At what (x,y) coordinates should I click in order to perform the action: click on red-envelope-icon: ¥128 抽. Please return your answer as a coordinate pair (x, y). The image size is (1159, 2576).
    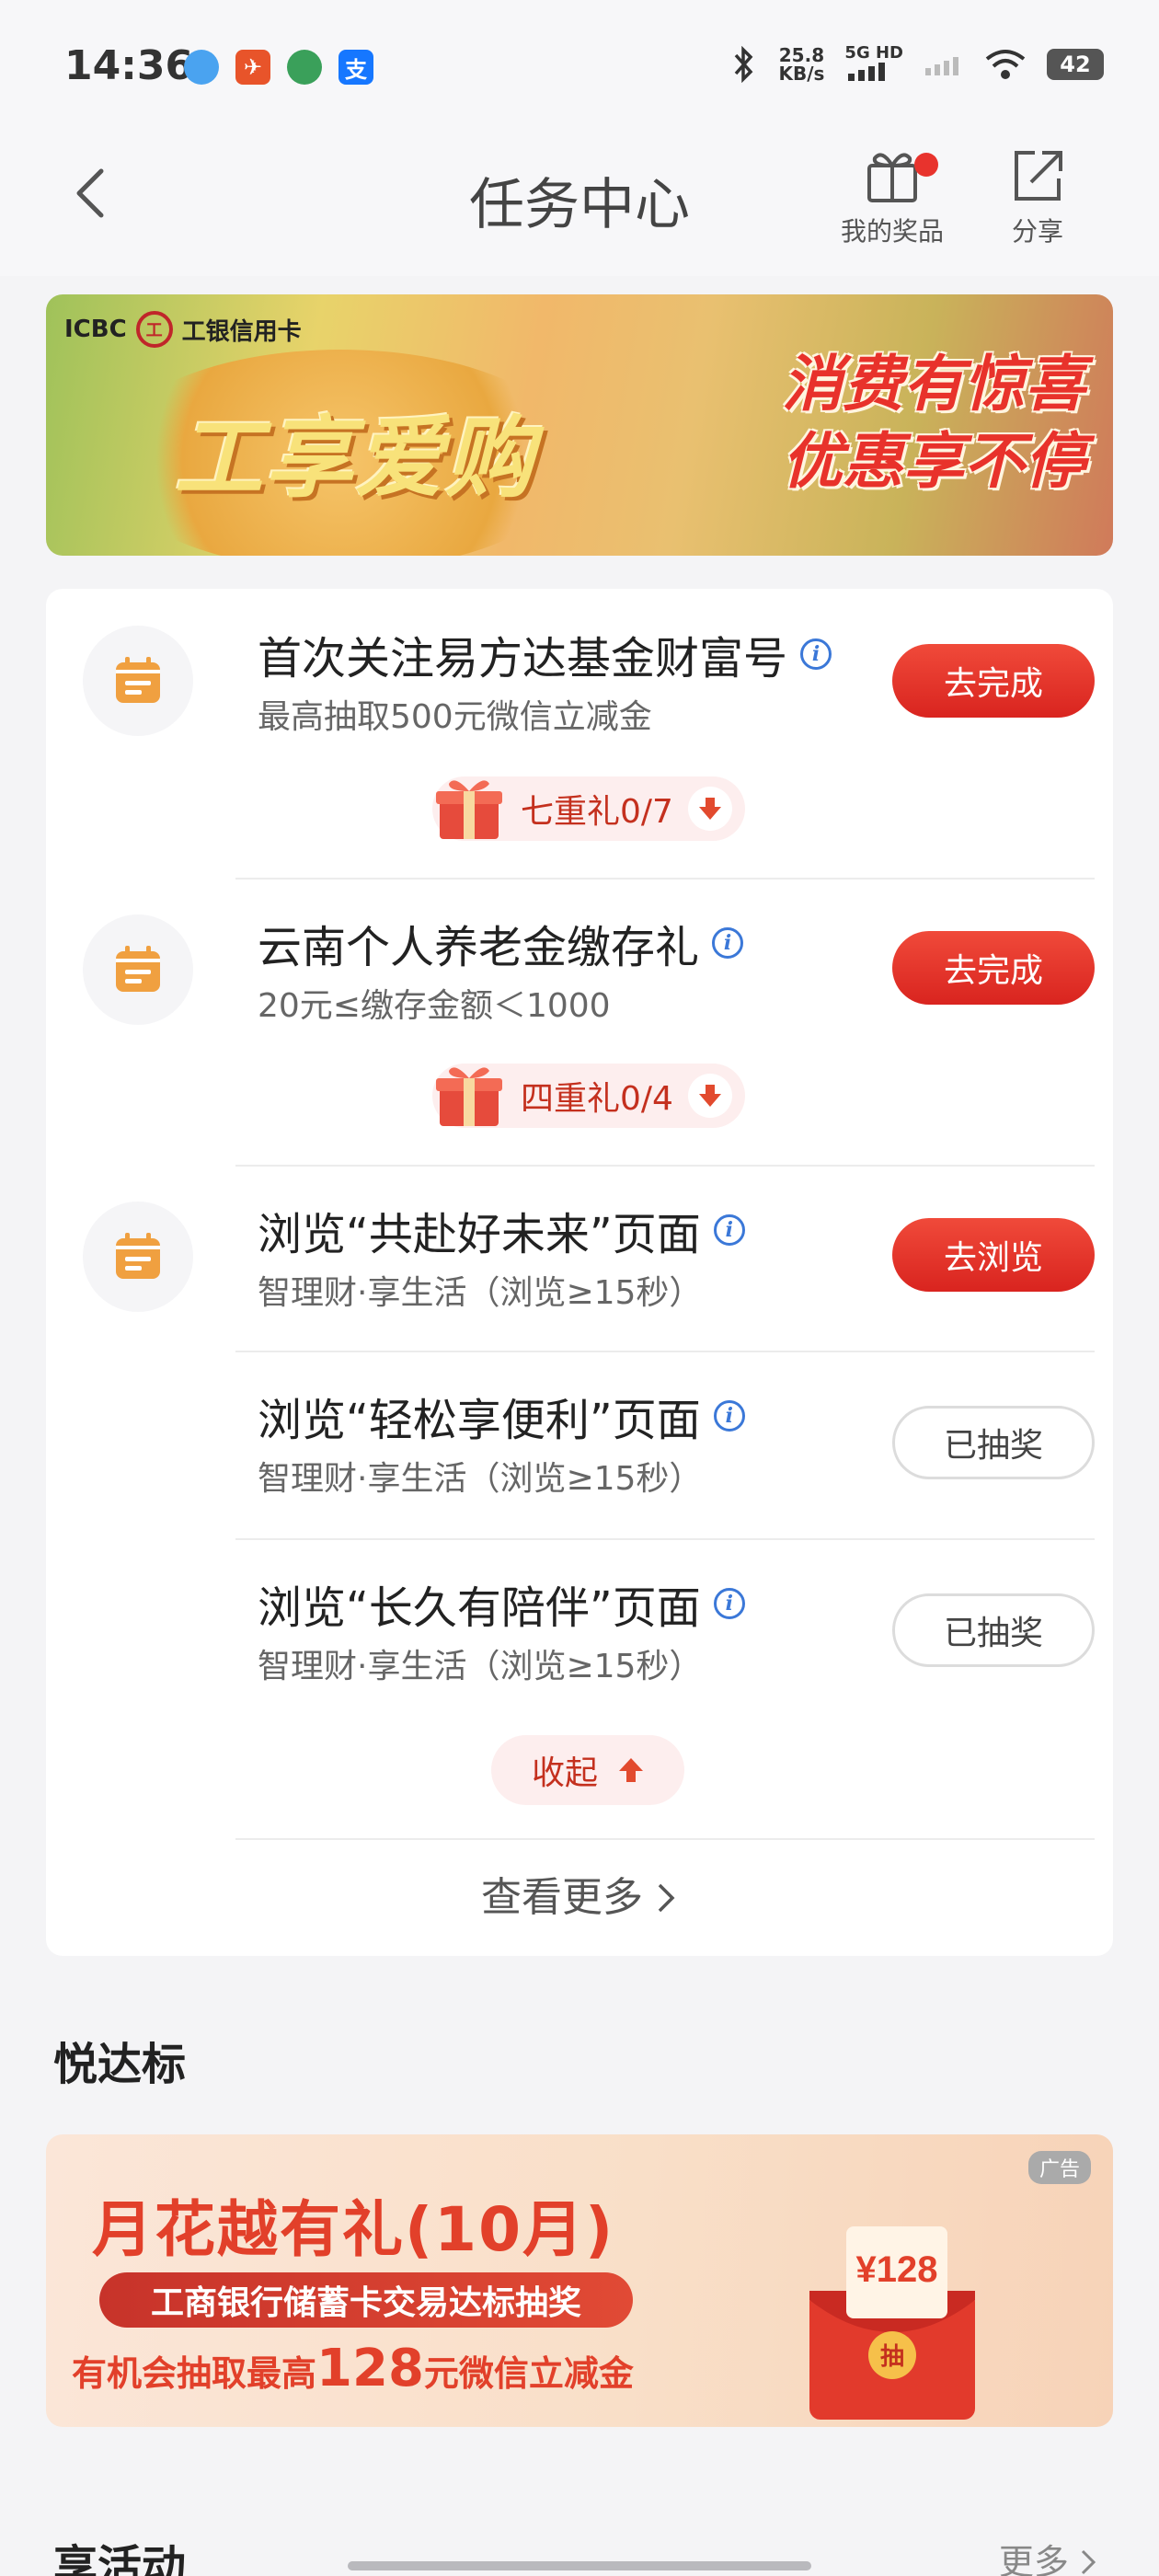
    Looking at the image, I should click on (892, 2323).